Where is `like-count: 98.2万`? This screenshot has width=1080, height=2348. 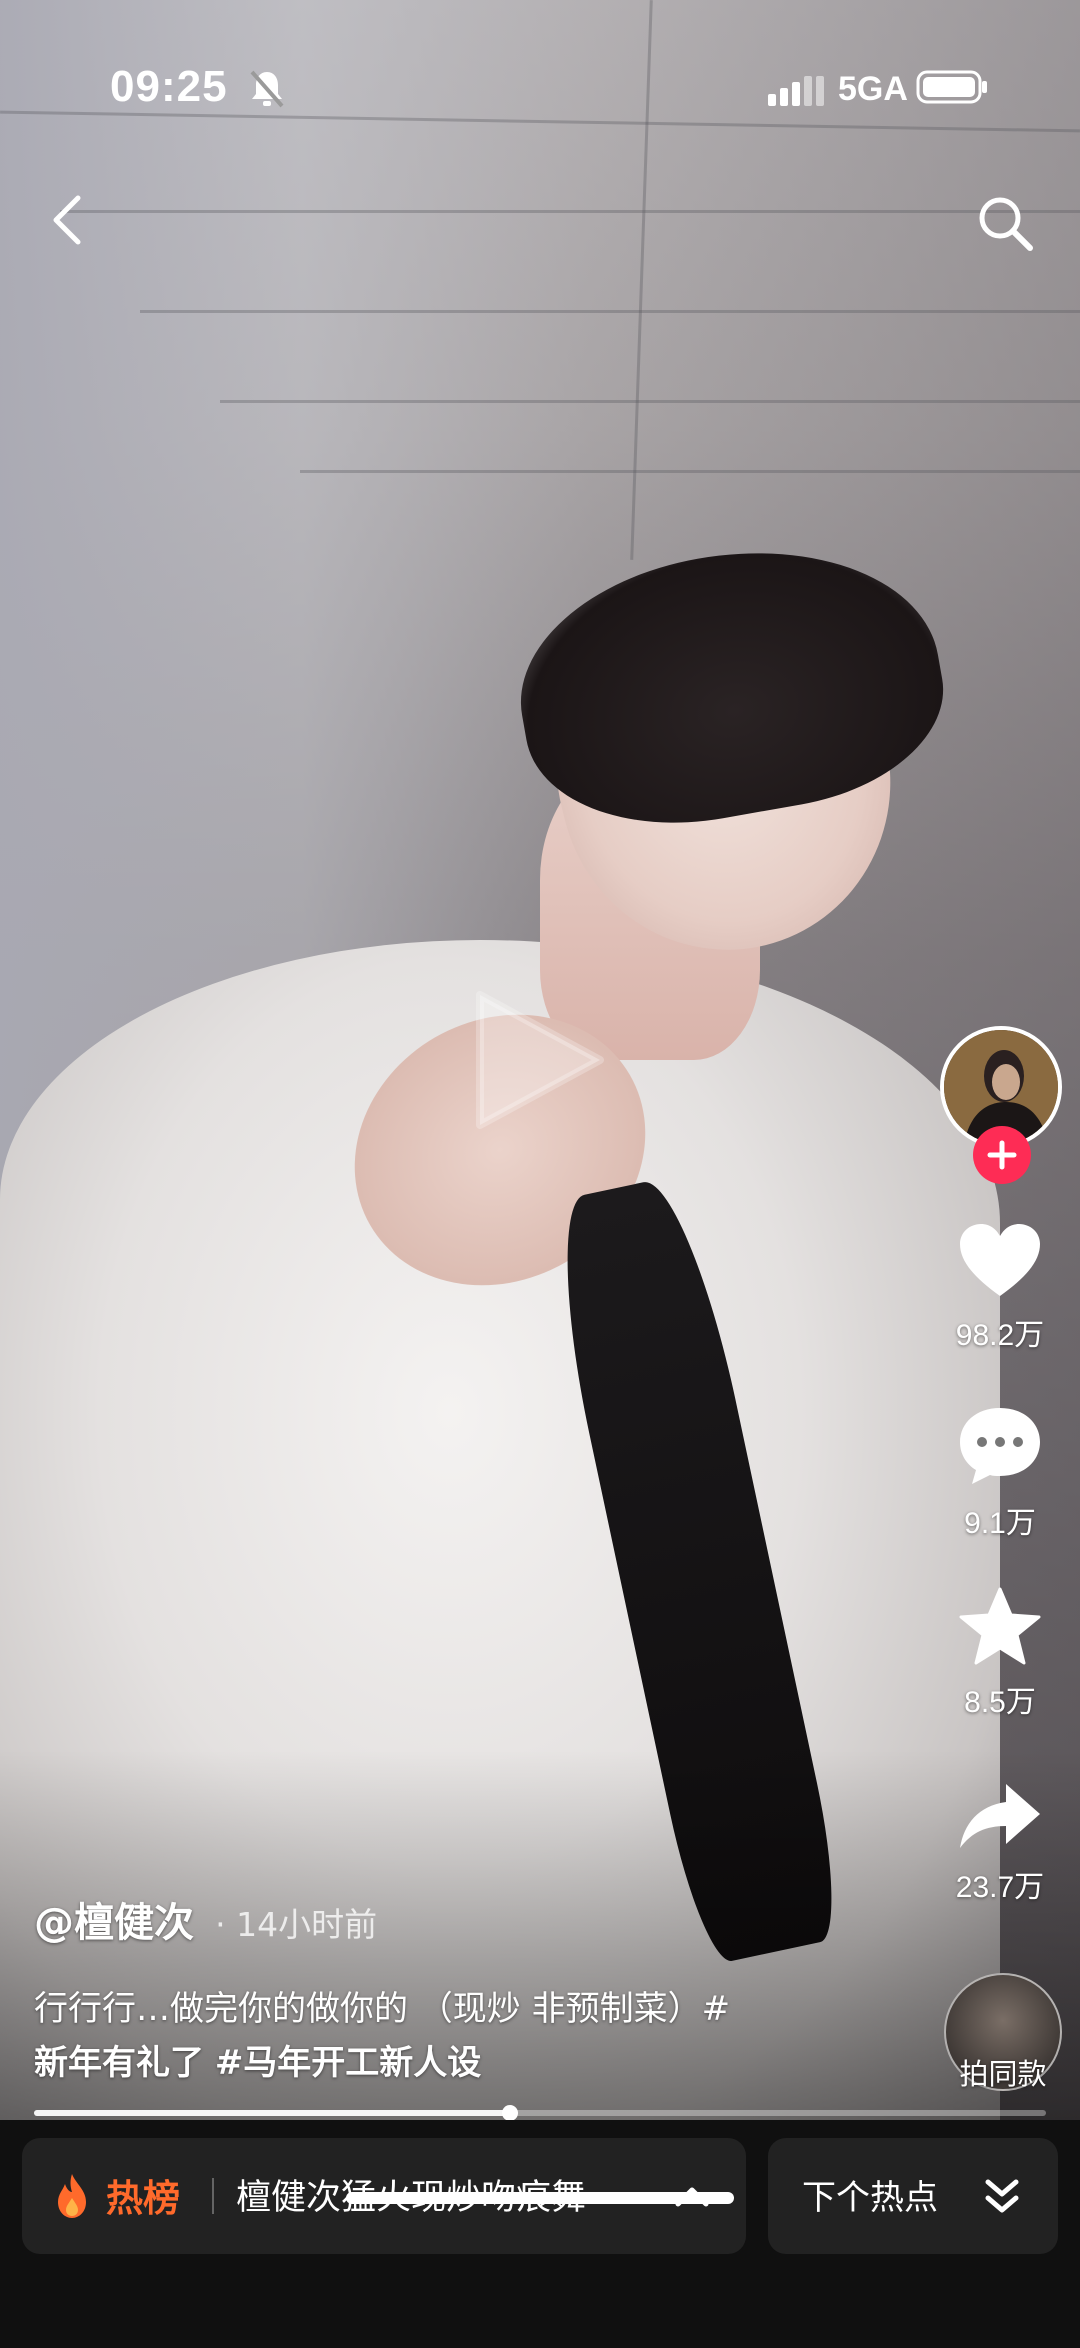
like-count: 98.2万 is located at coordinates (1000, 1335).